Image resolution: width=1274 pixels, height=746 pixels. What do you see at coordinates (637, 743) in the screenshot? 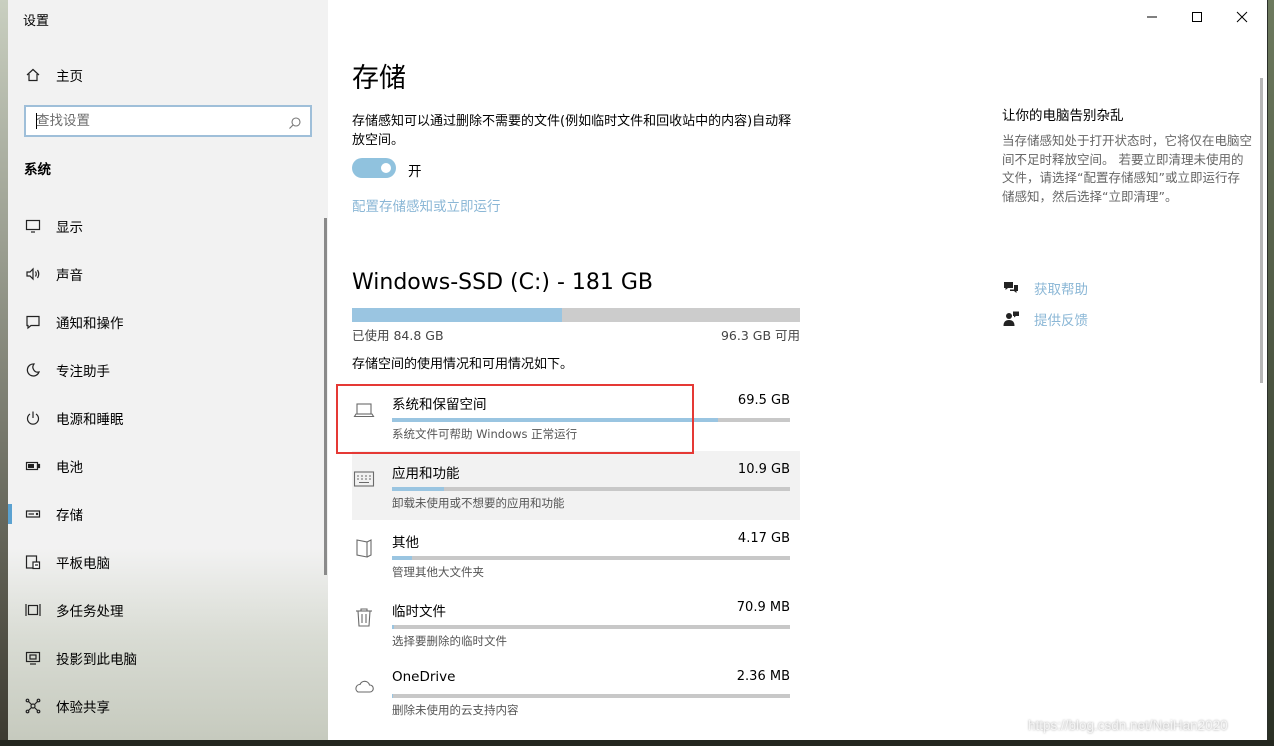
I see `desktop-background-bottom` at bounding box center [637, 743].